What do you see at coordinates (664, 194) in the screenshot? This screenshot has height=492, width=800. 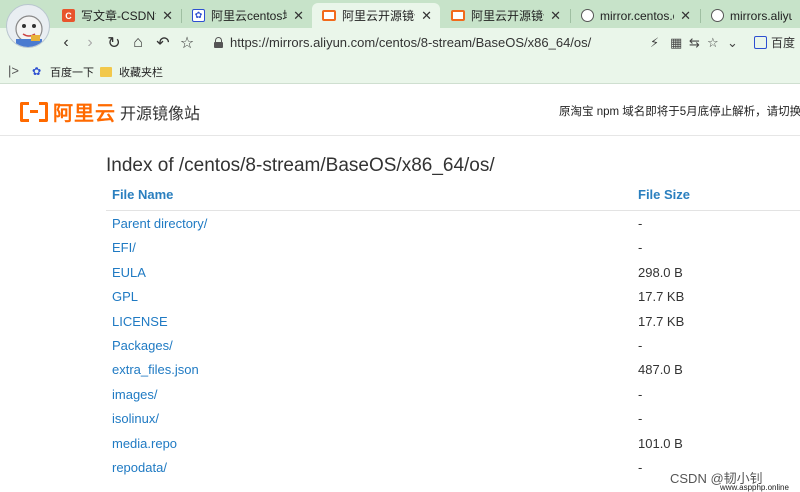 I see `column-header-size: File Size` at bounding box center [664, 194].